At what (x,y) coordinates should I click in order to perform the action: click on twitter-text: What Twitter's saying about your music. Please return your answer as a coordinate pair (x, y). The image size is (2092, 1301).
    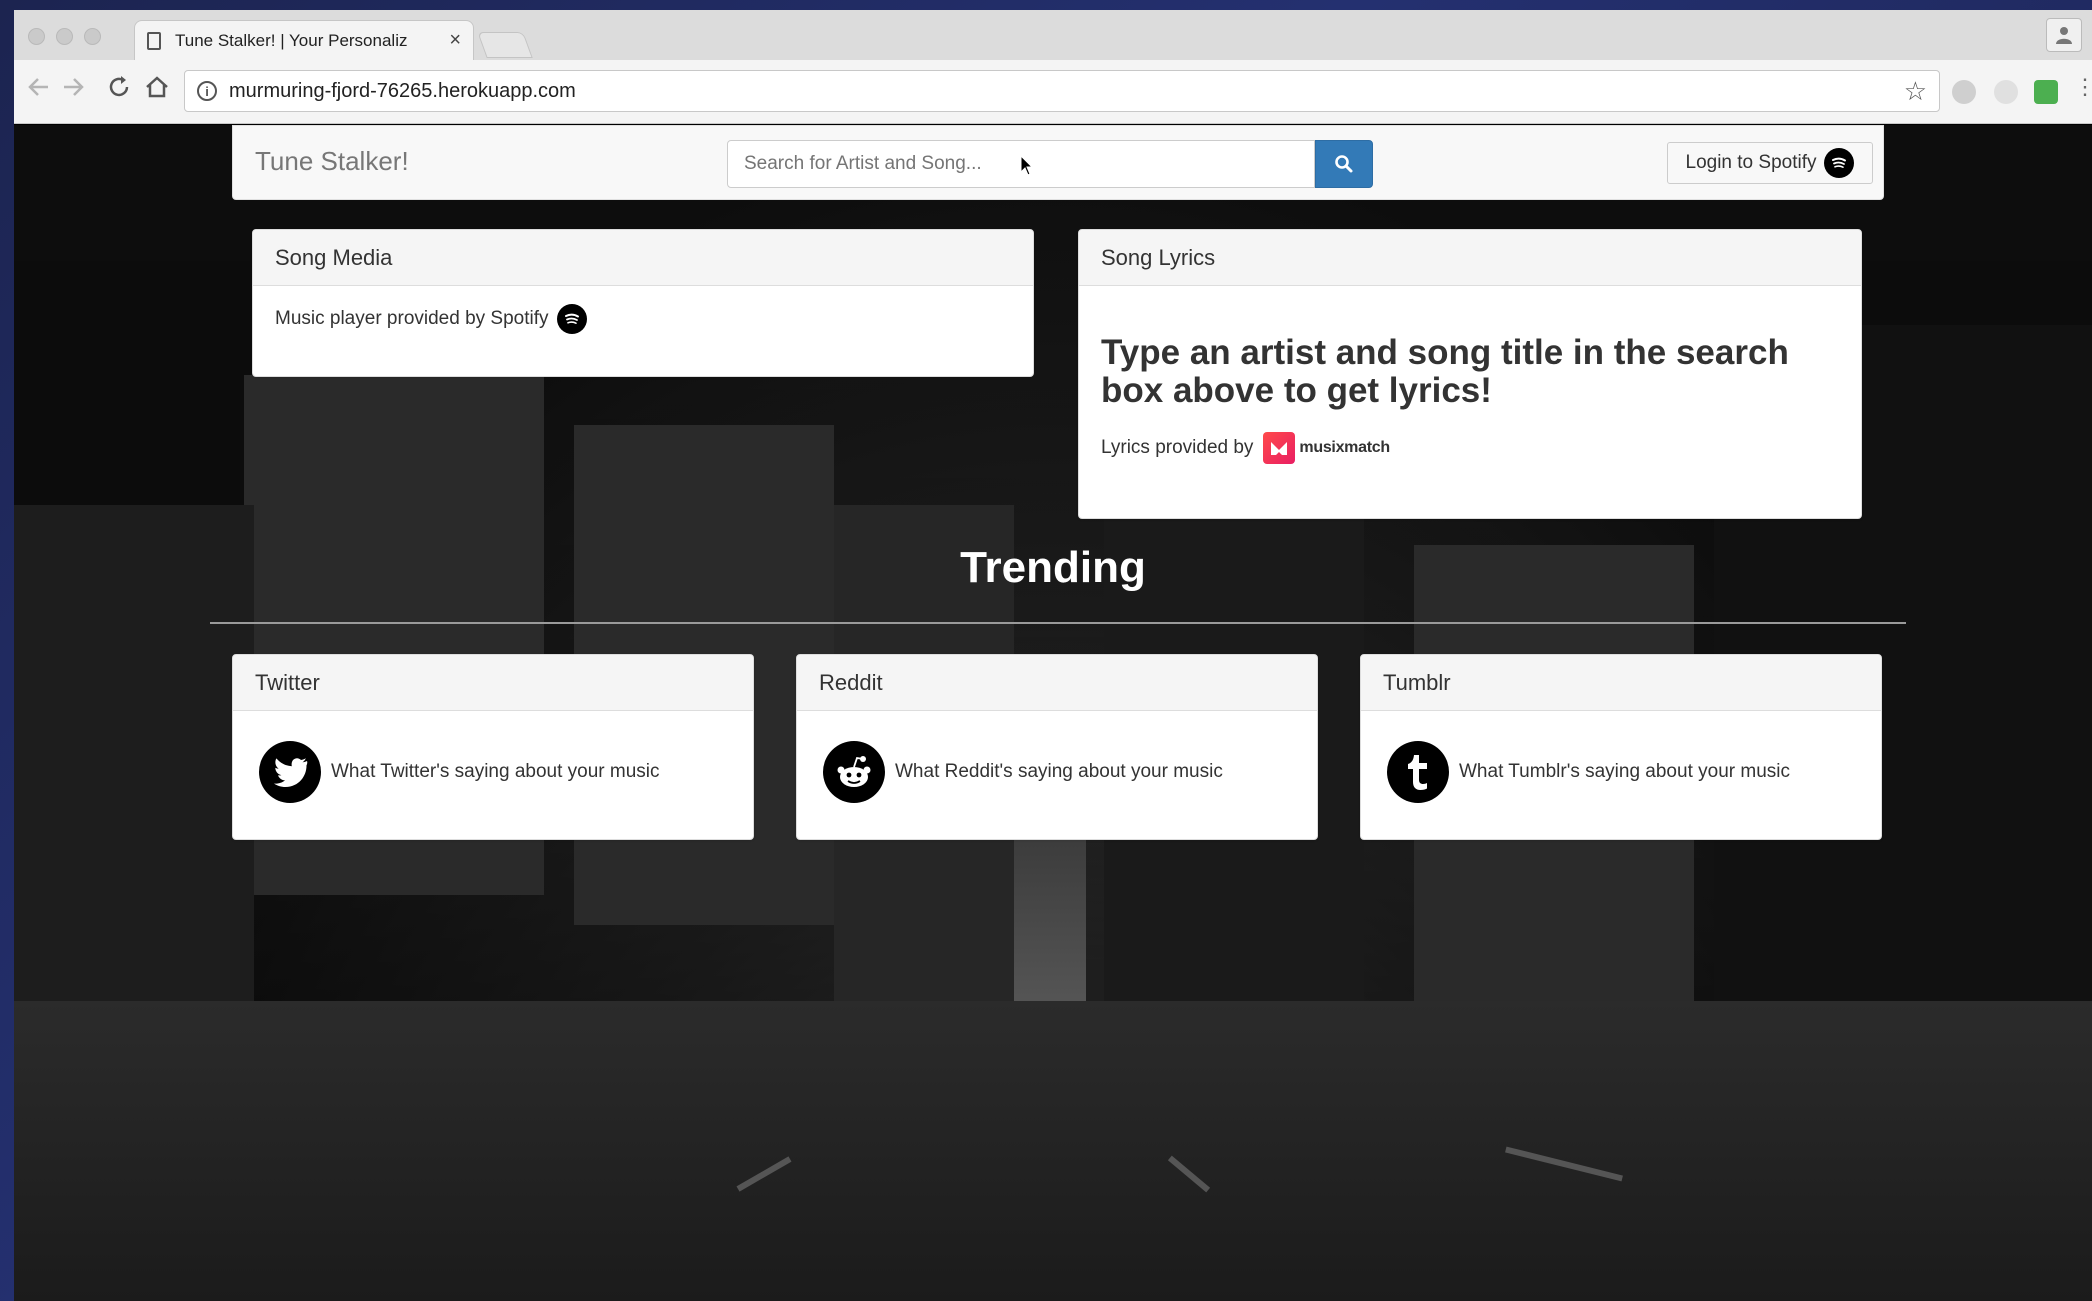
    Looking at the image, I should click on (495, 771).